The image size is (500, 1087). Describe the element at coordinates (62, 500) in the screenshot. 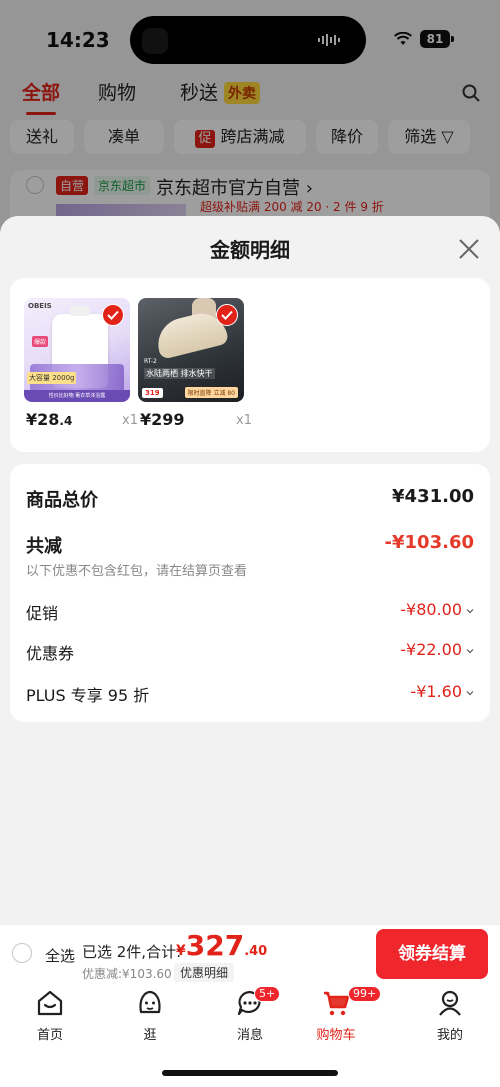

I see `goods-total-label: 商品总价` at that location.